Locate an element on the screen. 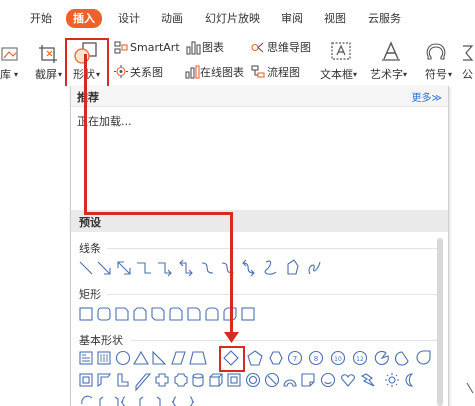 This screenshot has height=406, width=475. rectangle-shape is located at coordinates (86, 314).